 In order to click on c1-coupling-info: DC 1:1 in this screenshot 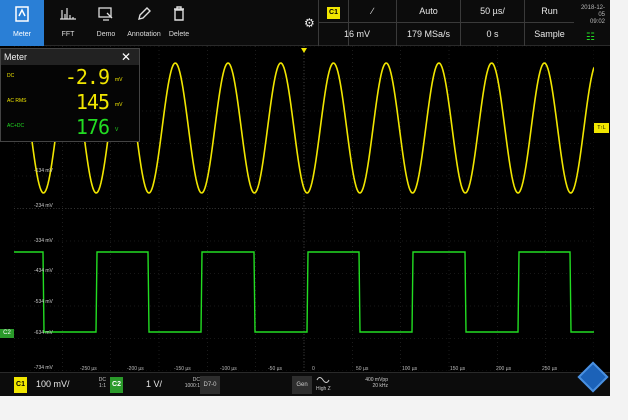, I will do `click(99, 383)`.